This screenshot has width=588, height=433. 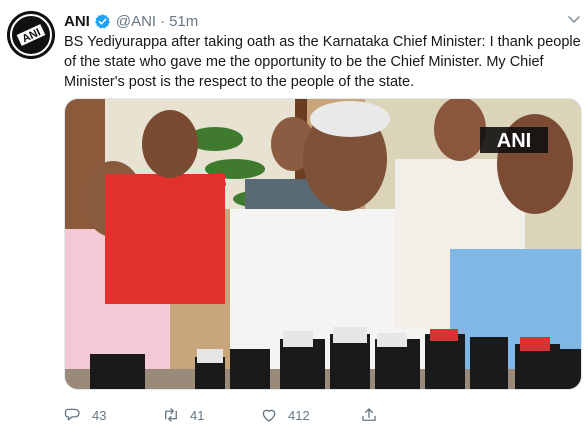 What do you see at coordinates (136, 21) in the screenshot?
I see `author-handle: @ANI` at bounding box center [136, 21].